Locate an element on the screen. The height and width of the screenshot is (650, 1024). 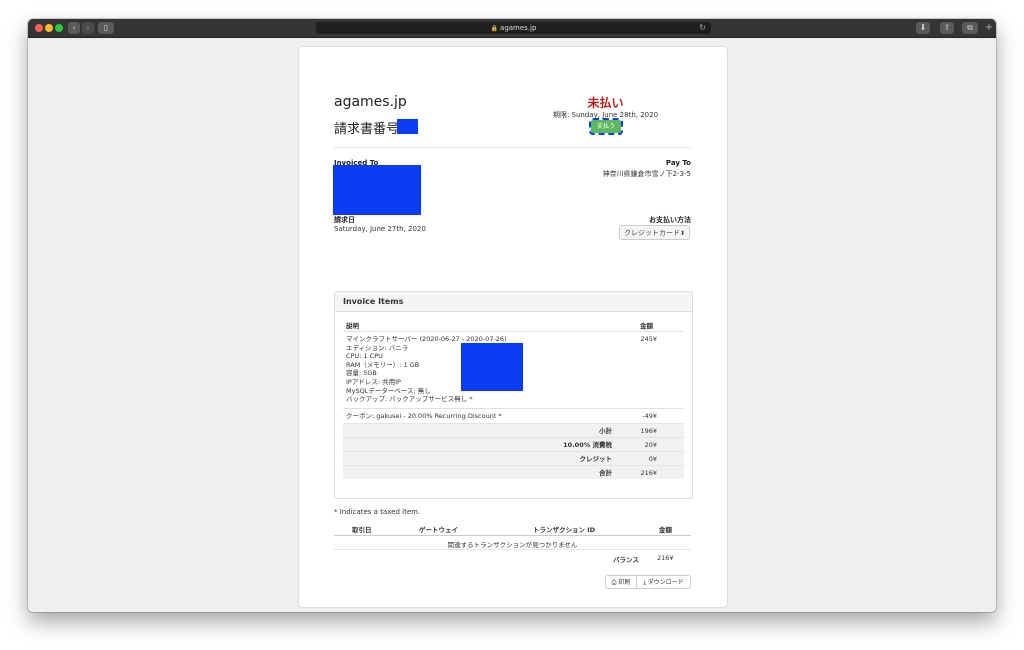
payment-method-select: クレジットカード ⬍ is located at coordinates (654, 232).